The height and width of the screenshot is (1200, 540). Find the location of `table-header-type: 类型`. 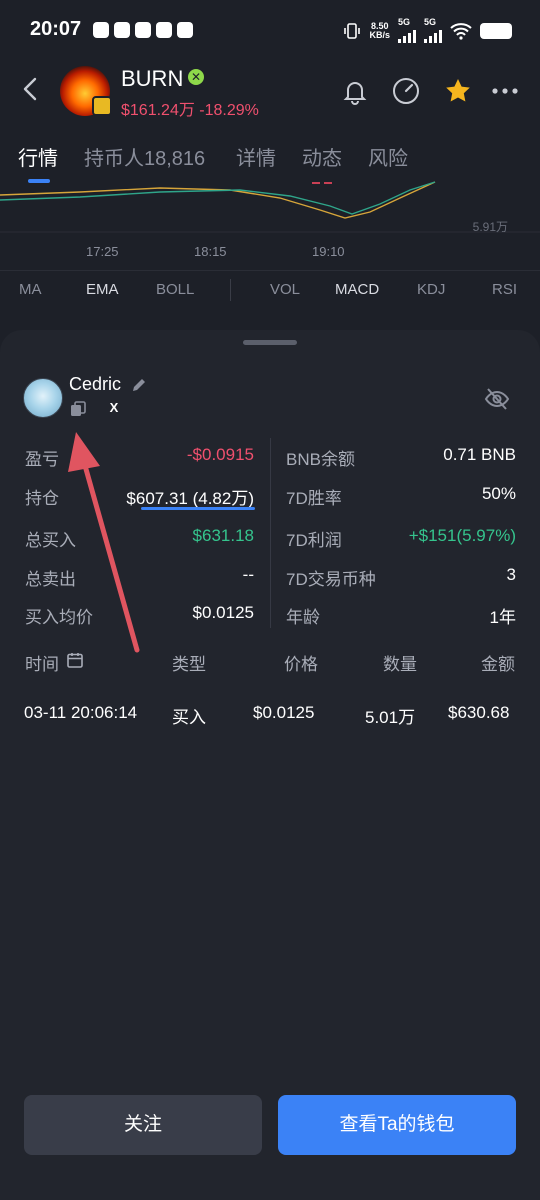

table-header-type: 类型 is located at coordinates (189, 664).